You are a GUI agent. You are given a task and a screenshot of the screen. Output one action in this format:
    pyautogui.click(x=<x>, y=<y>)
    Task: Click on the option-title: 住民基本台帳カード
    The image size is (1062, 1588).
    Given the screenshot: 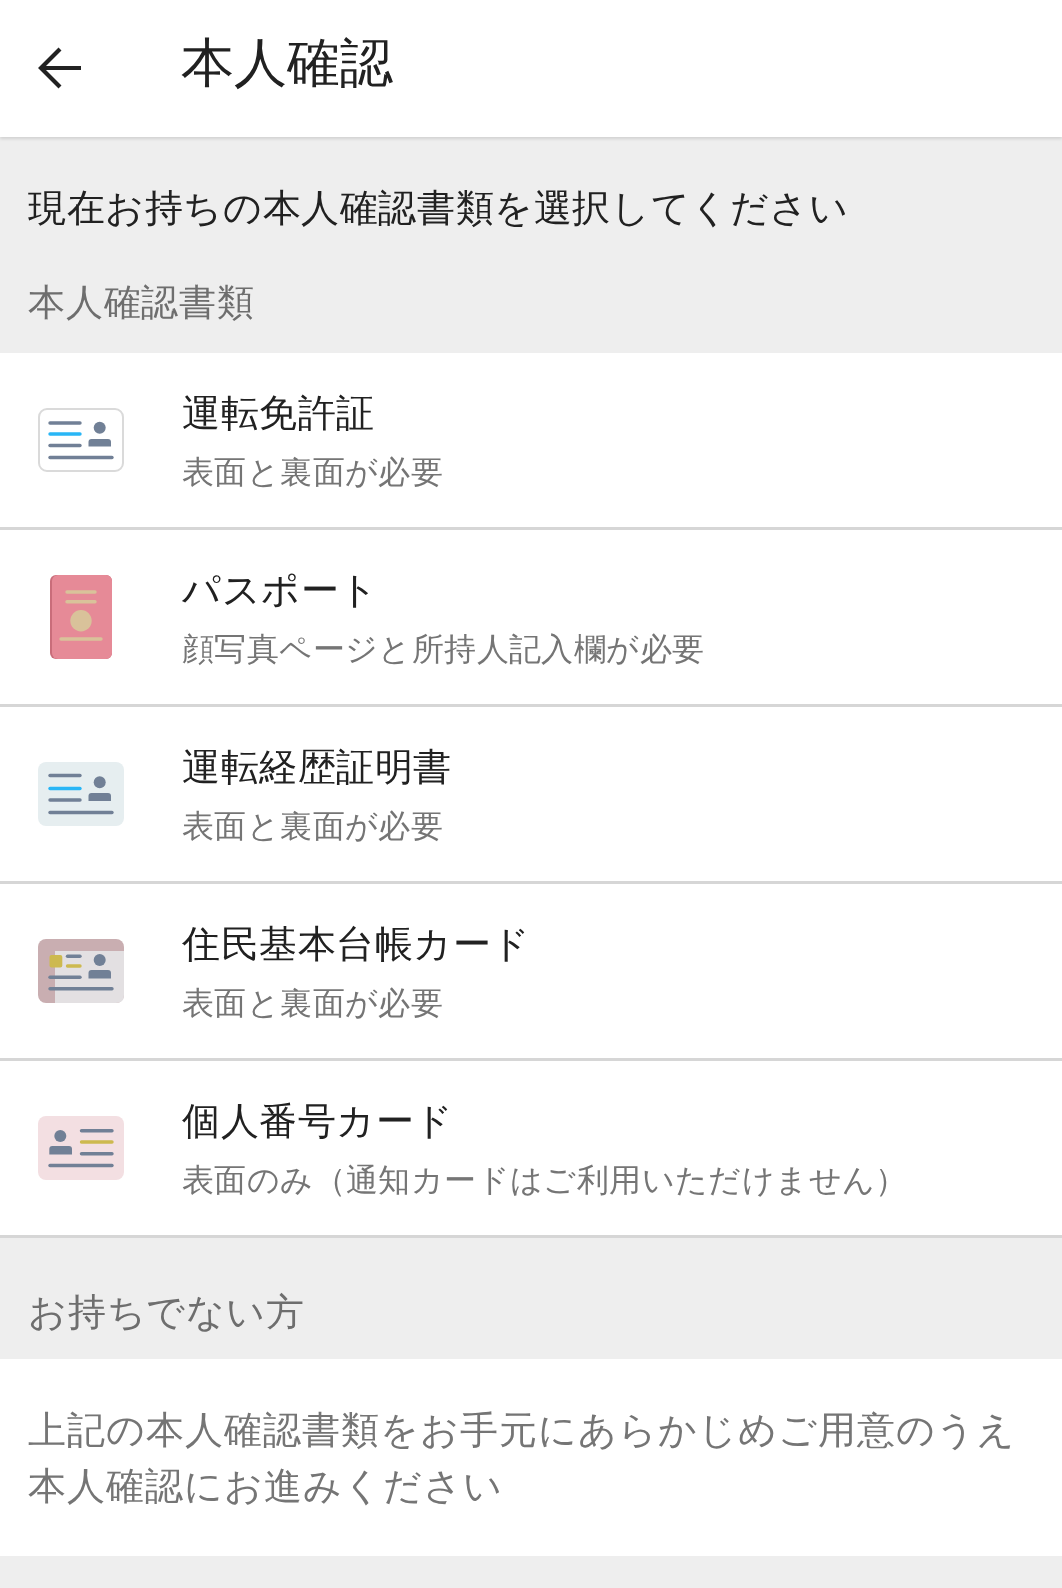 What is the action you would take?
    pyautogui.click(x=356, y=943)
    